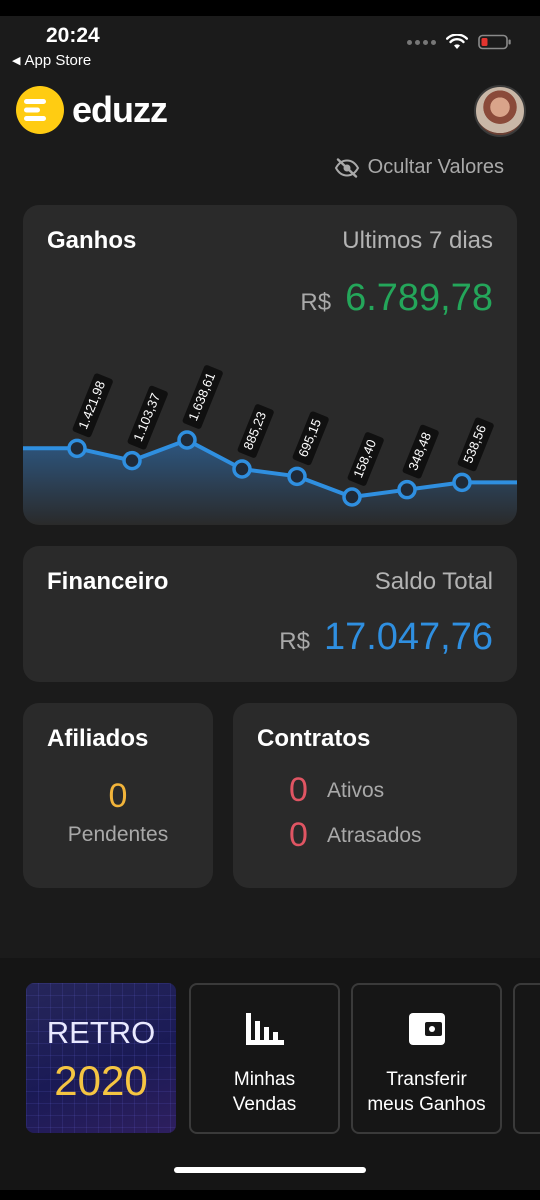 Image resolution: width=540 pixels, height=1200 pixels. What do you see at coordinates (92, 405) in the screenshot?
I see `chart-data-label: 1.421,98` at bounding box center [92, 405].